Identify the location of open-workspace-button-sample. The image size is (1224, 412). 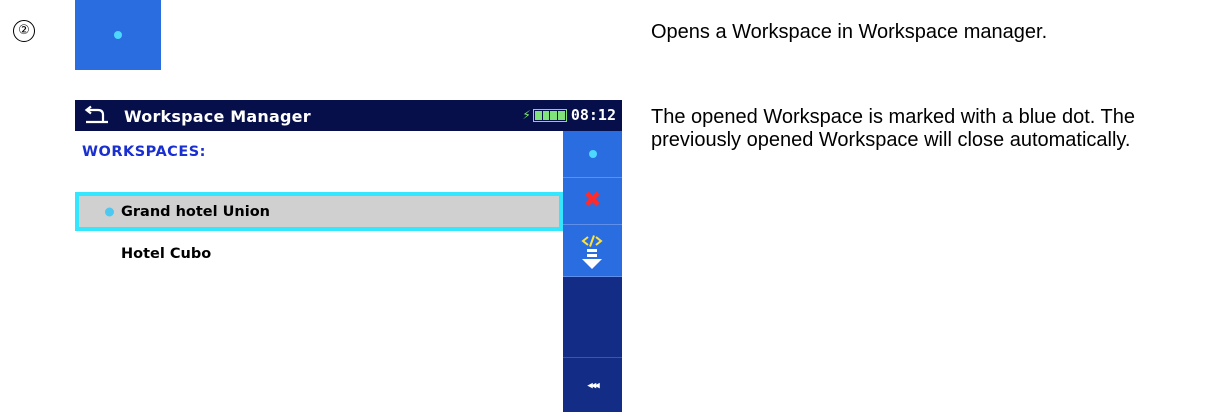
(118, 35).